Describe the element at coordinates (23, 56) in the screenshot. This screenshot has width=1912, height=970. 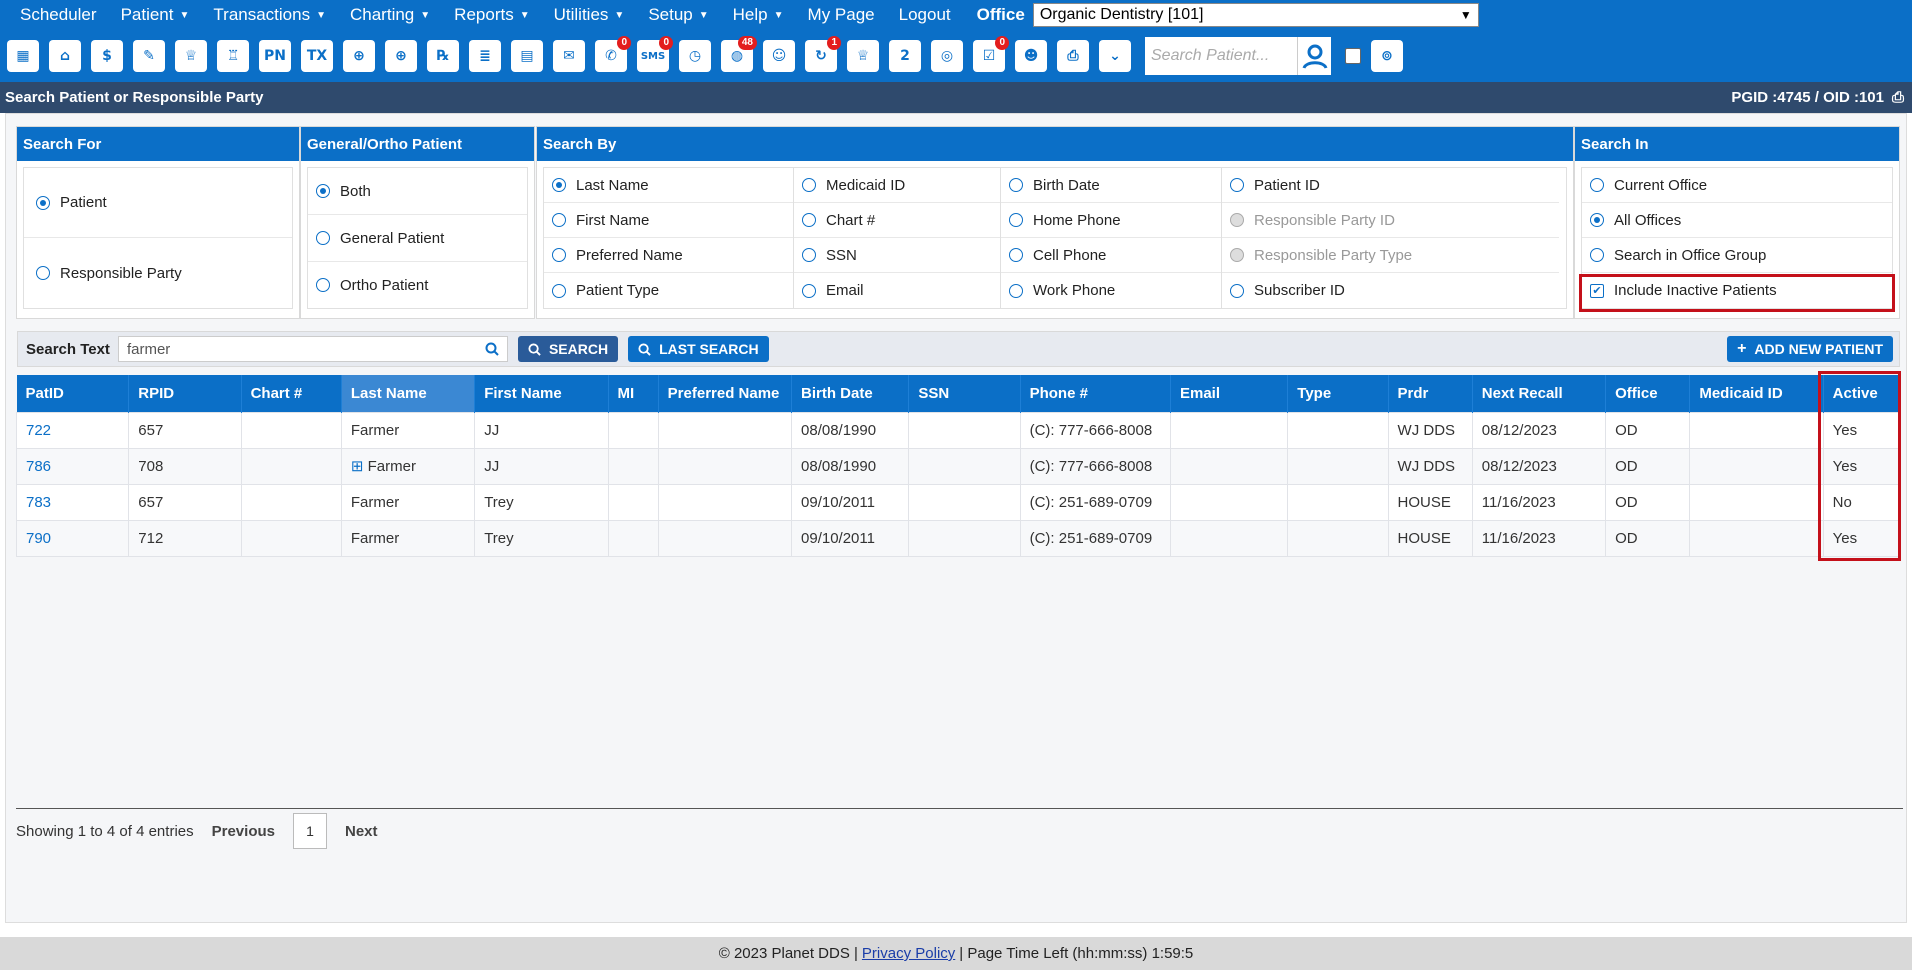
I see `calendar-button: ▦` at that location.